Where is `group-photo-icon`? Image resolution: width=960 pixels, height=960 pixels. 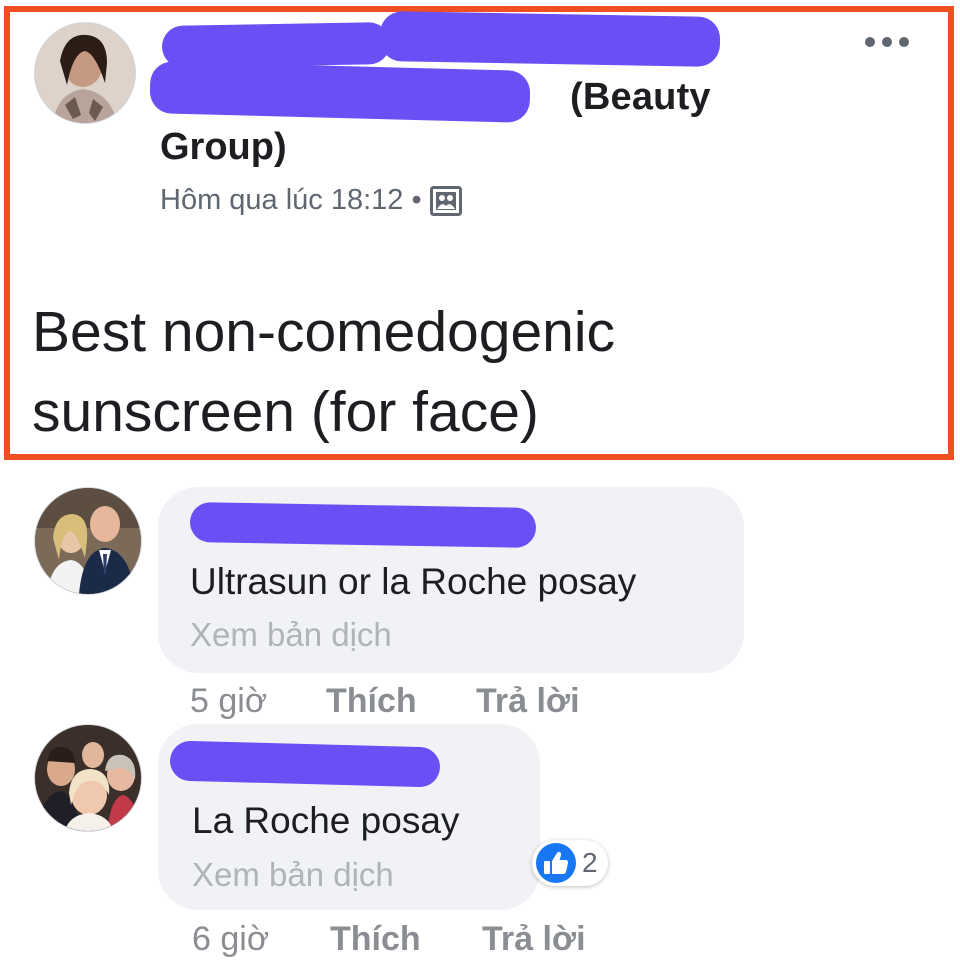 group-photo-icon is located at coordinates (445, 200).